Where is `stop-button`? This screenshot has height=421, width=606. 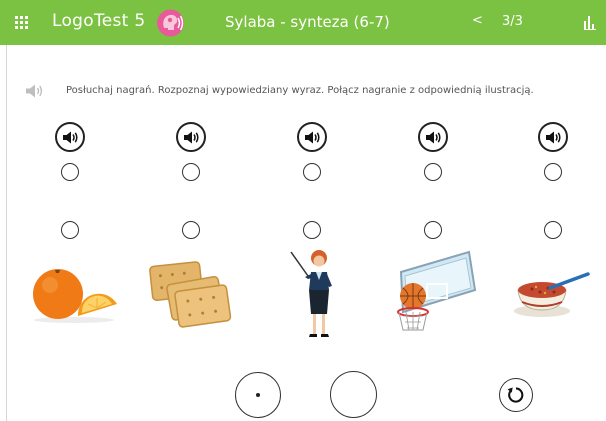 stop-button is located at coordinates (353, 394).